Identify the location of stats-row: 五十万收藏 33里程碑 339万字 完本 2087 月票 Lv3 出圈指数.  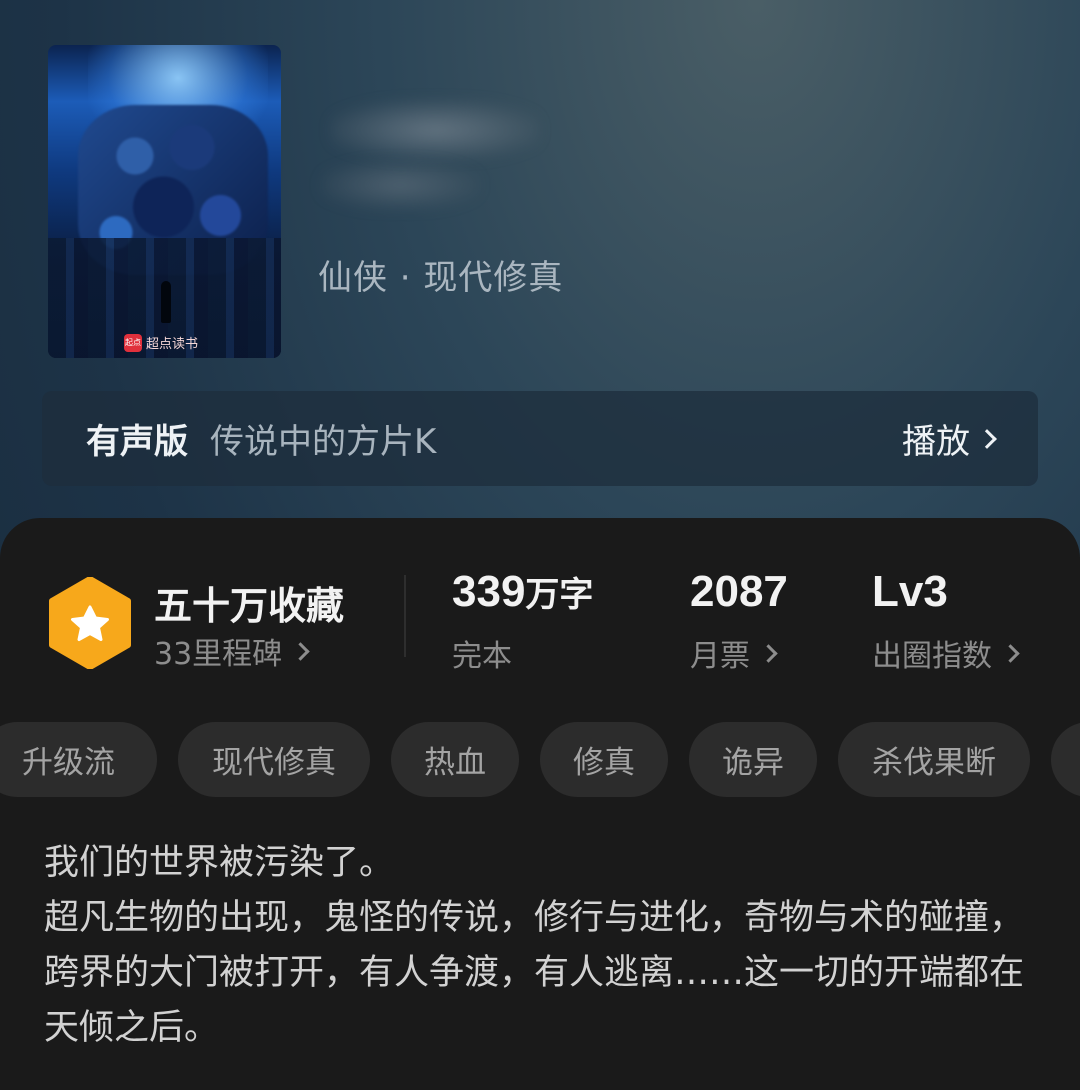
(540, 621).